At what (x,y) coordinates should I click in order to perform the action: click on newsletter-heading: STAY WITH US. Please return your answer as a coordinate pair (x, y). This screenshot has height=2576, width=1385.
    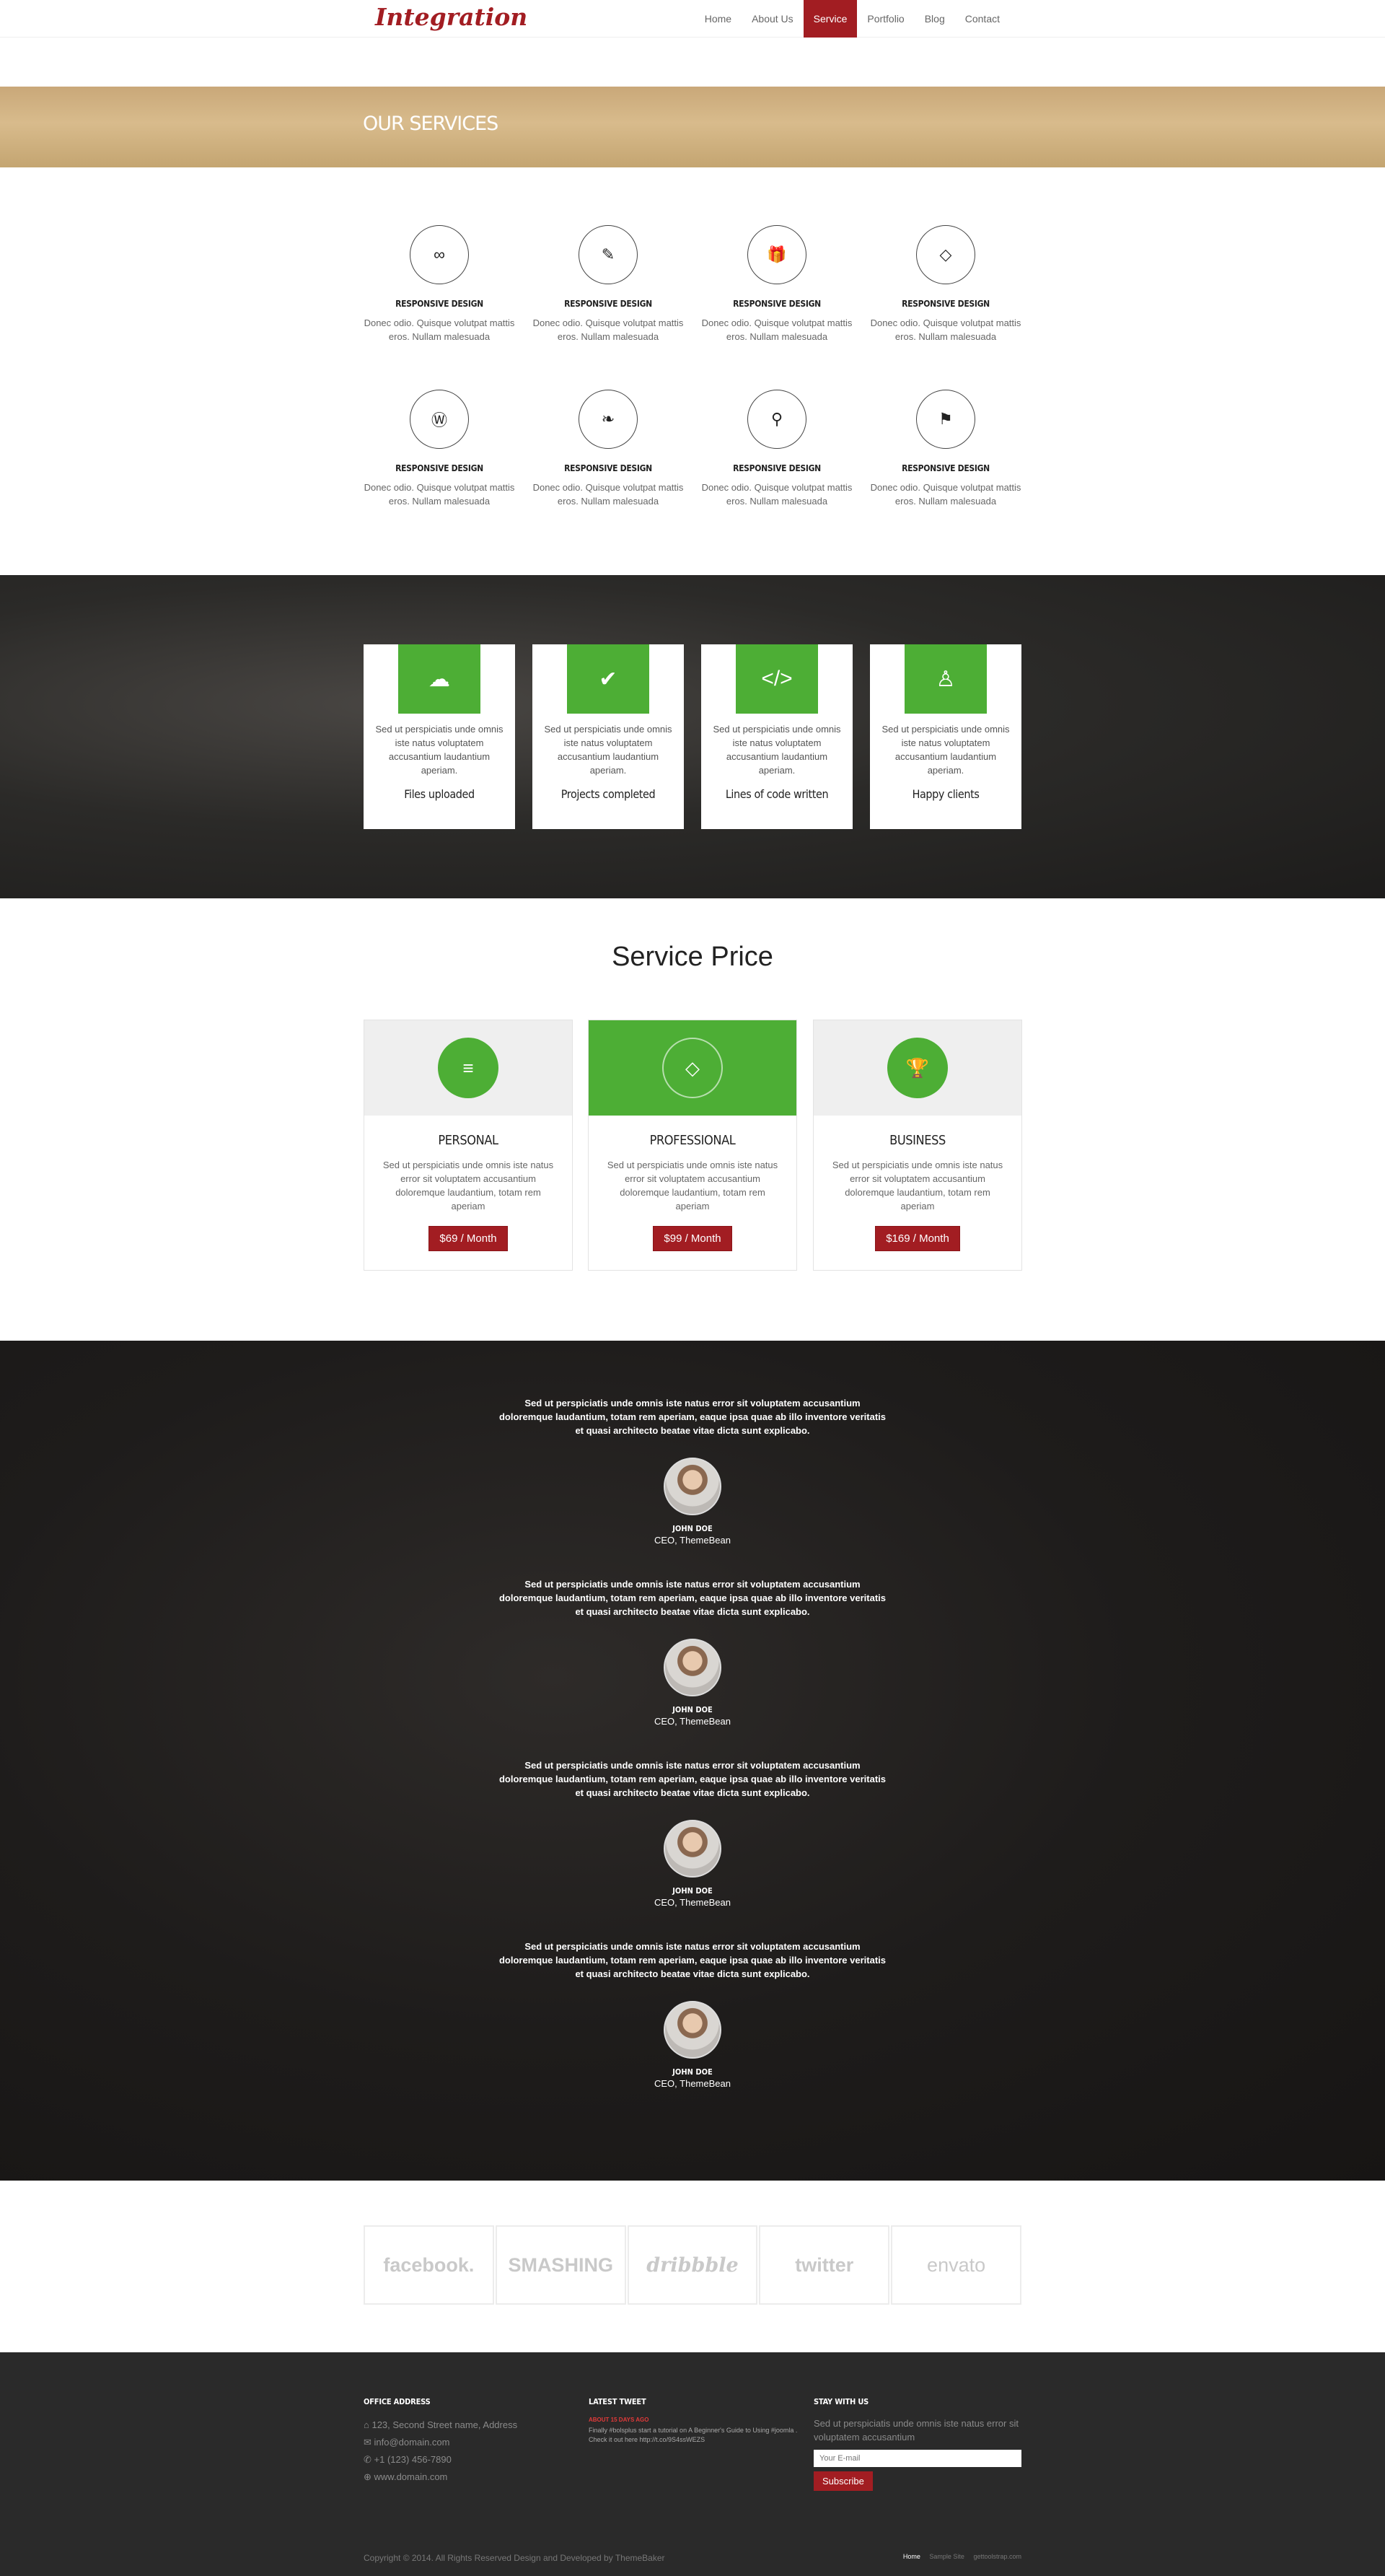
    Looking at the image, I should click on (841, 2401).